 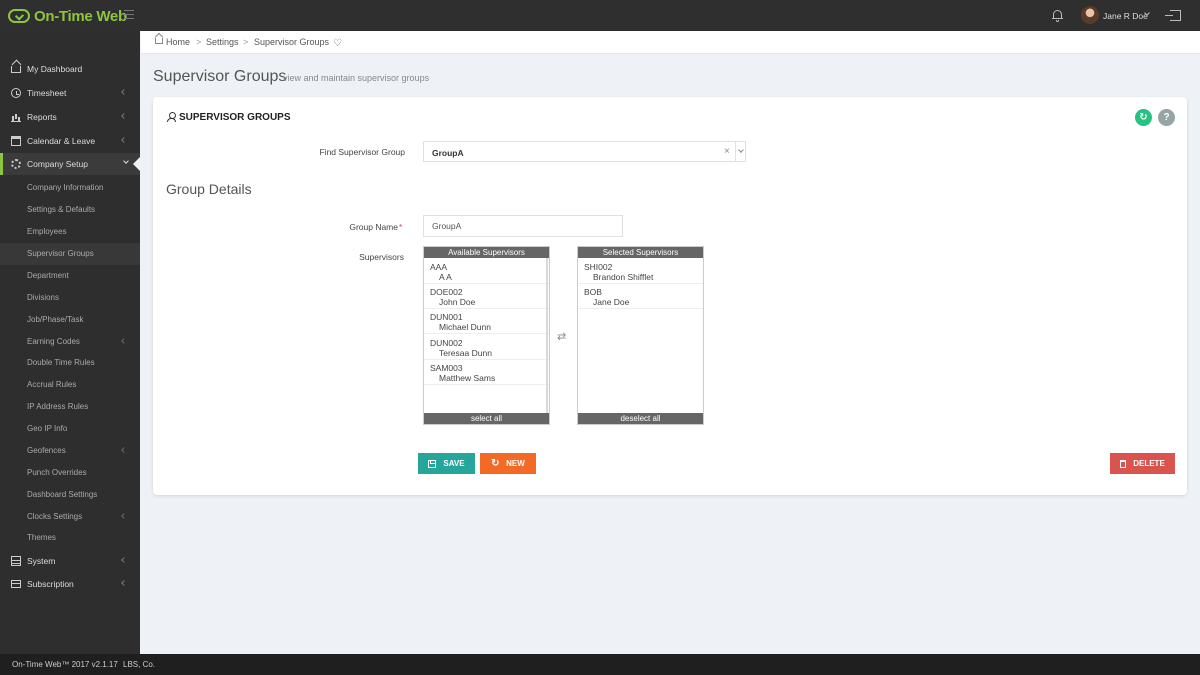 What do you see at coordinates (52, 384) in the screenshot?
I see `sidebar-subitem-label: Accrual Rules` at bounding box center [52, 384].